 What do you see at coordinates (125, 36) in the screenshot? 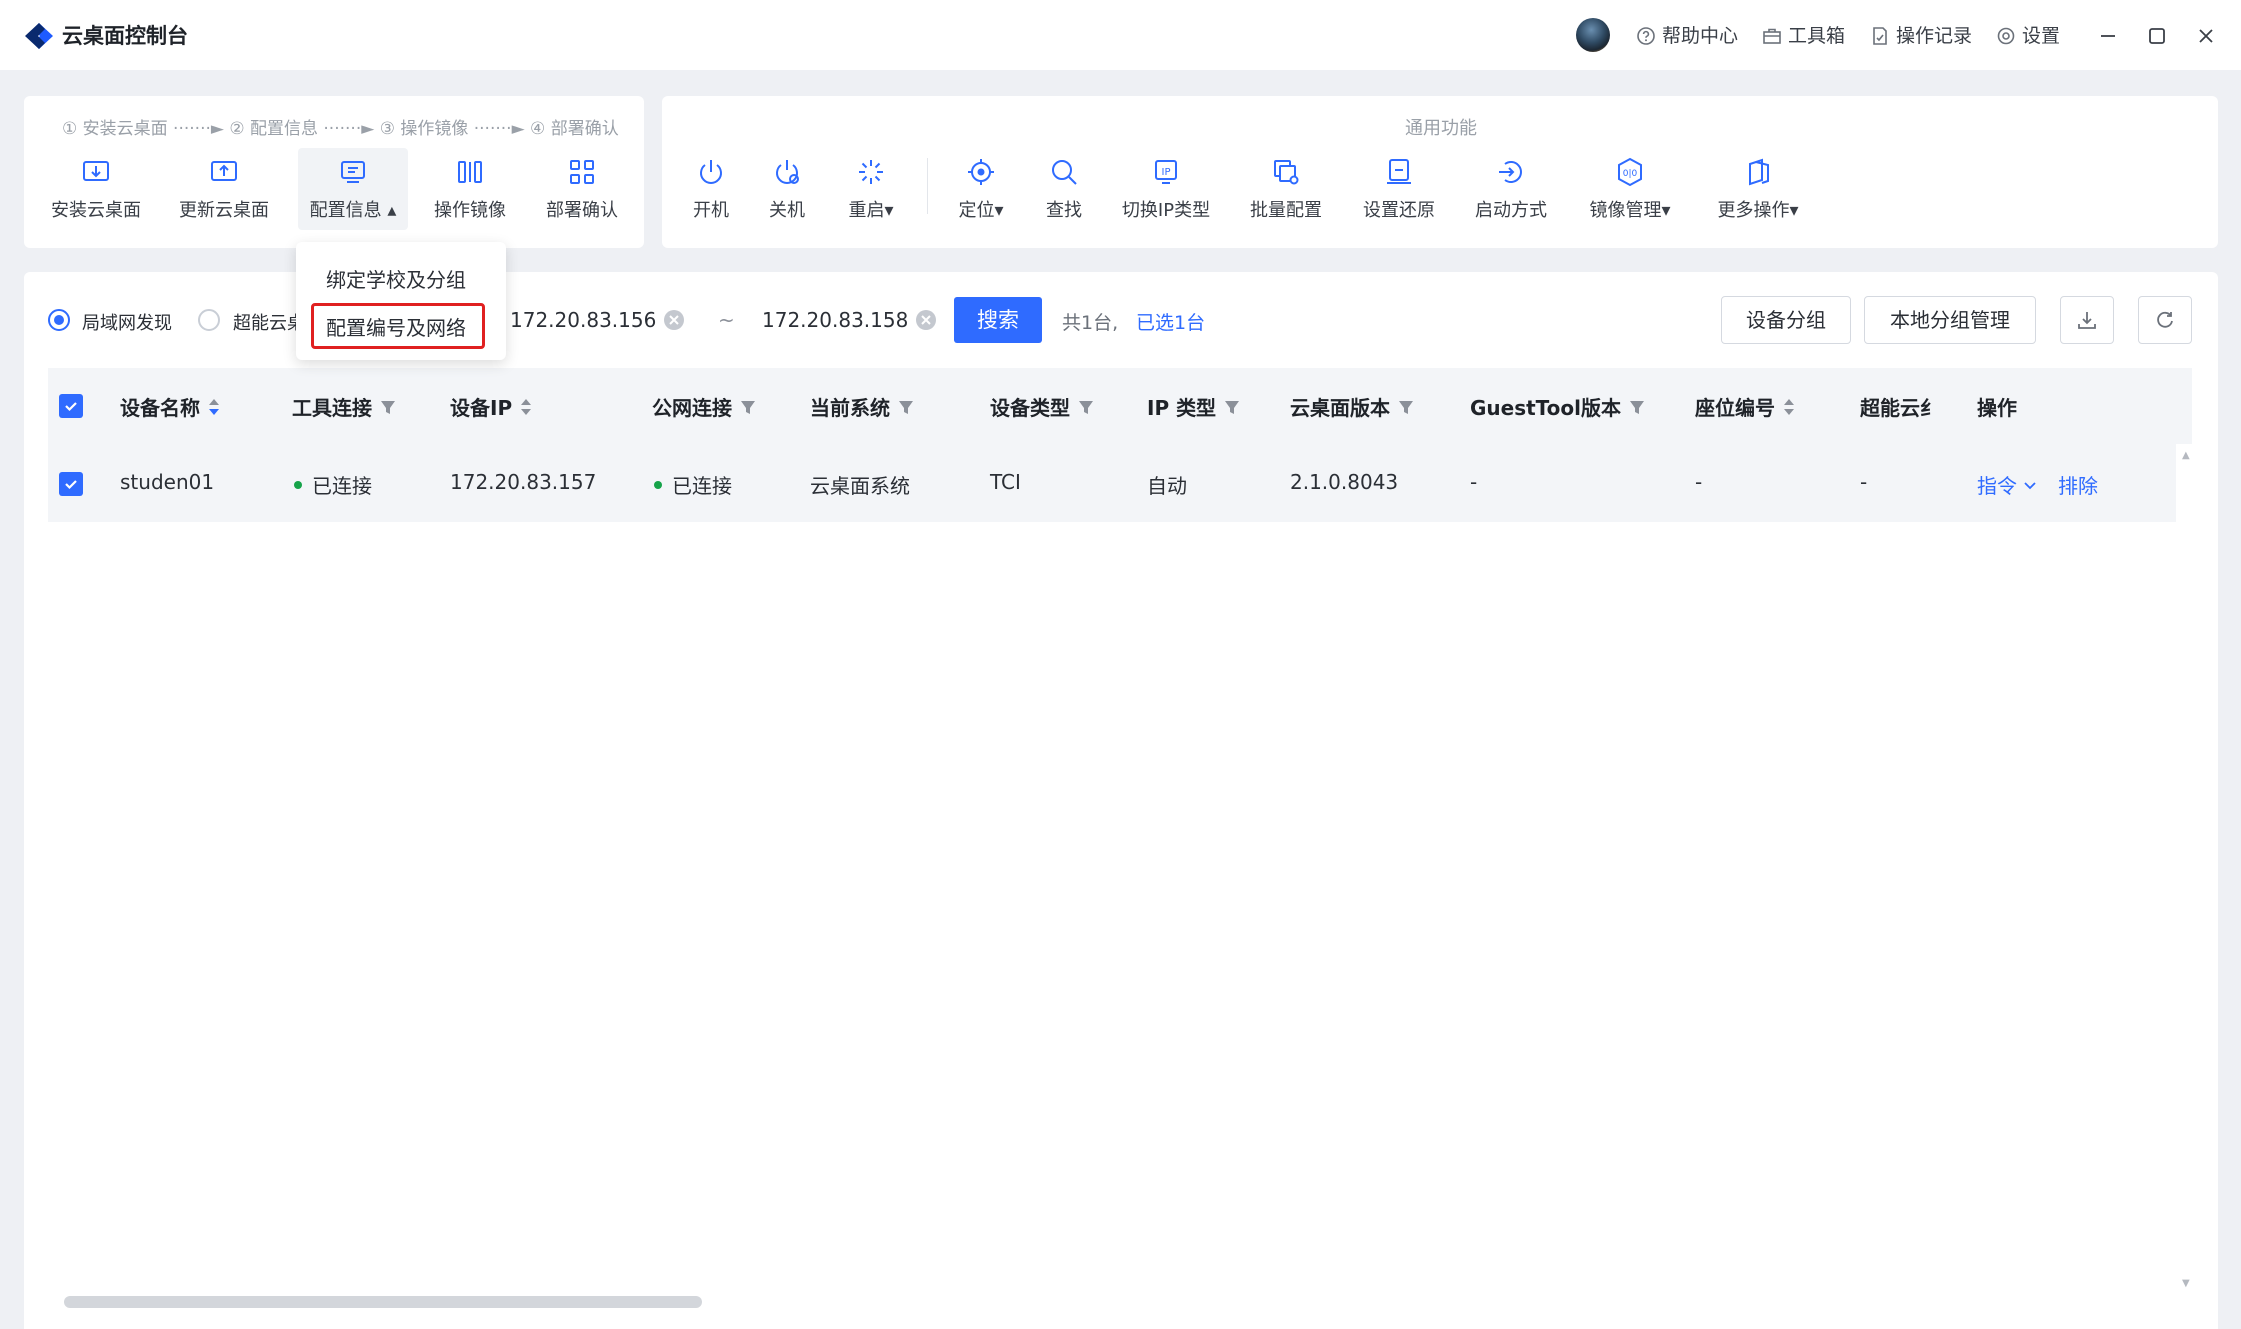
I see `app-title: 云桌面控制台` at bounding box center [125, 36].